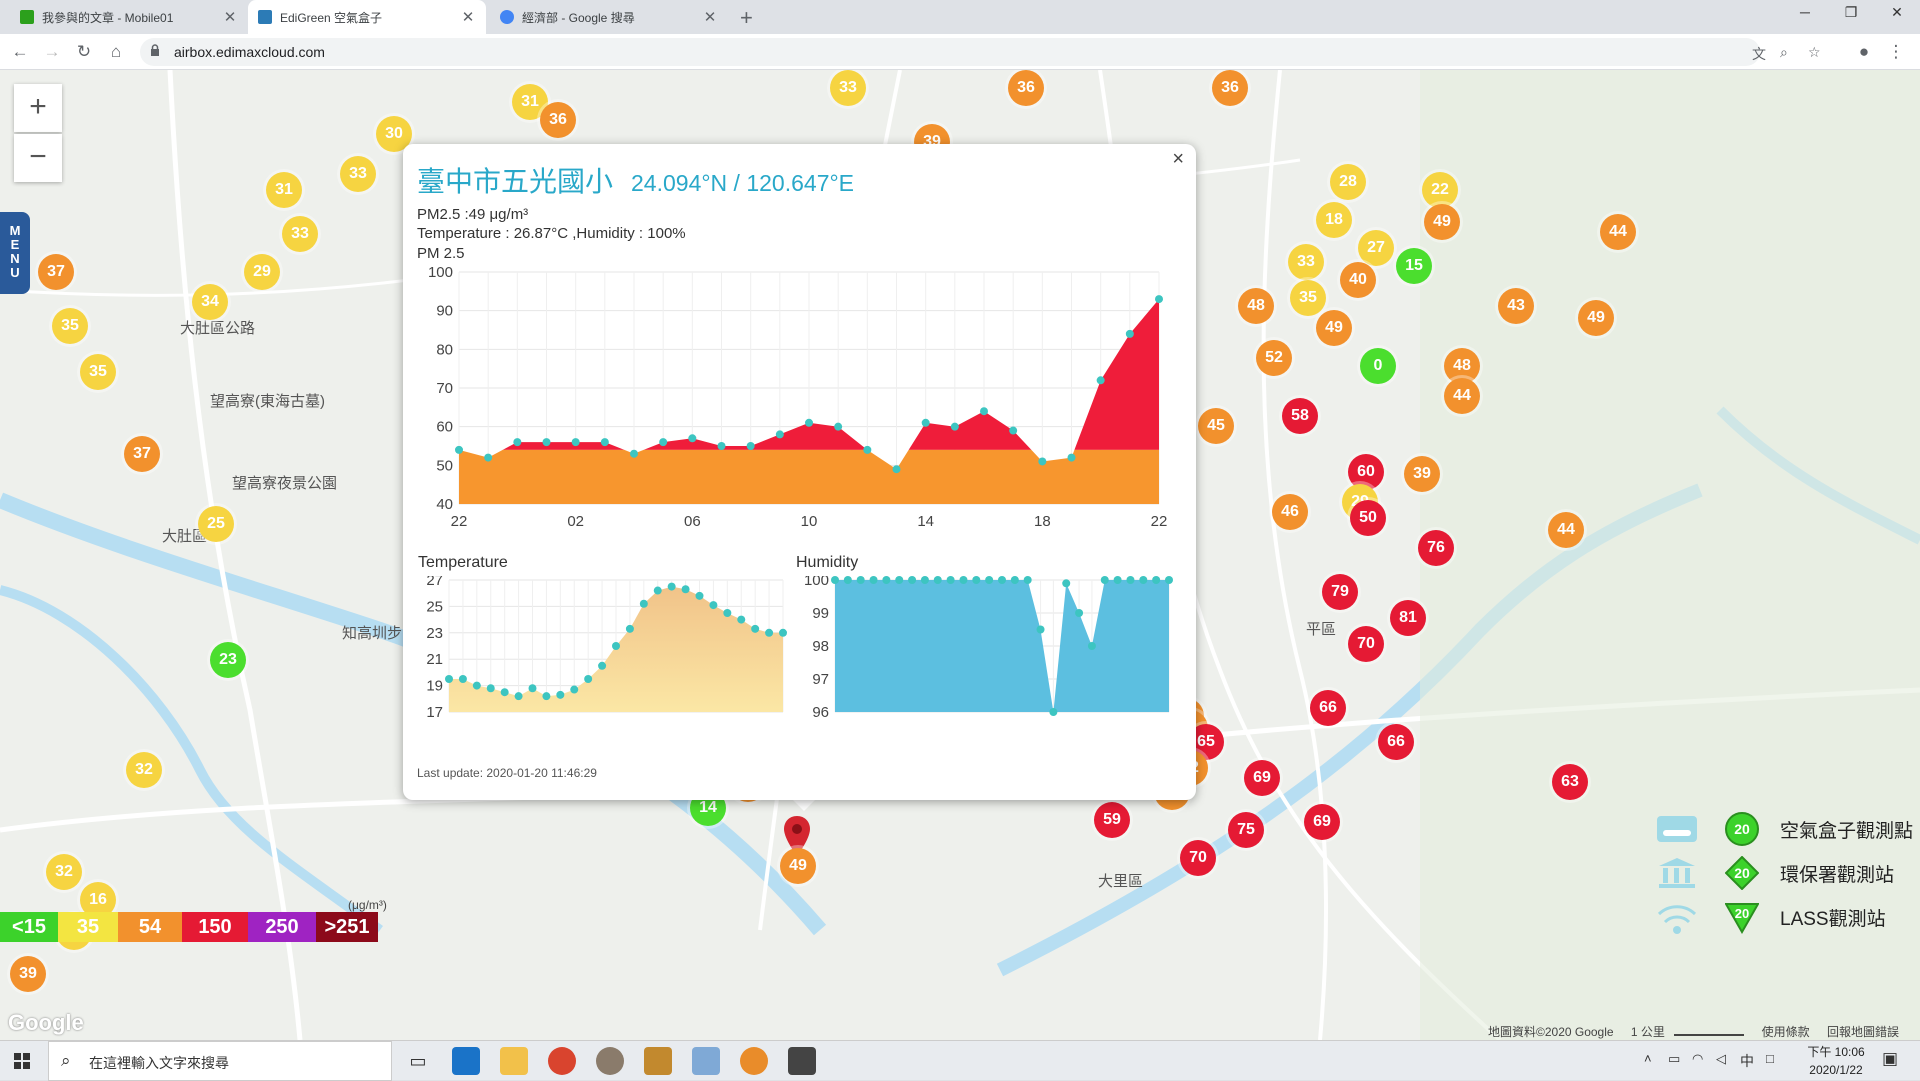 Image resolution: width=1920 pixels, height=1081 pixels. I want to click on translate-icon: 文, so click(1759, 54).